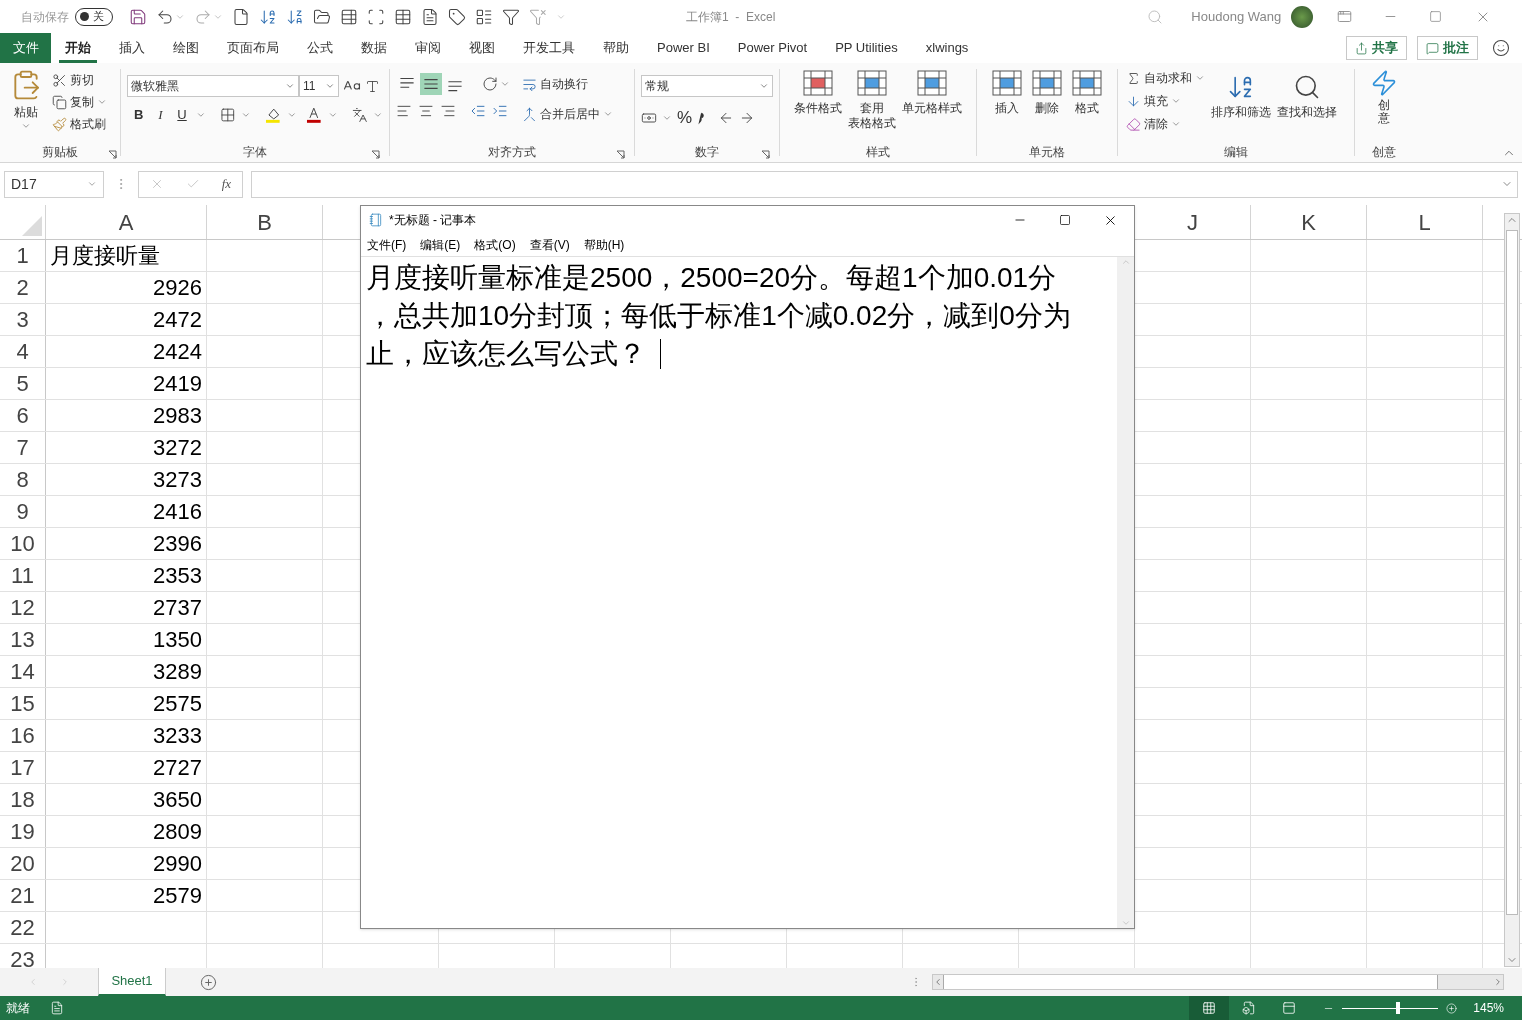 This screenshot has width=1522, height=1020. I want to click on share-button: 共享, so click(1376, 48).